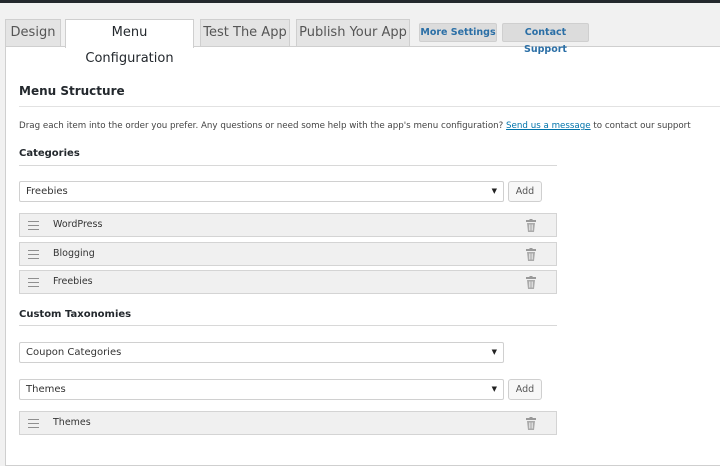 The height and width of the screenshot is (466, 720). Describe the element at coordinates (525, 191) in the screenshot. I see `add-category-button: Add` at that location.